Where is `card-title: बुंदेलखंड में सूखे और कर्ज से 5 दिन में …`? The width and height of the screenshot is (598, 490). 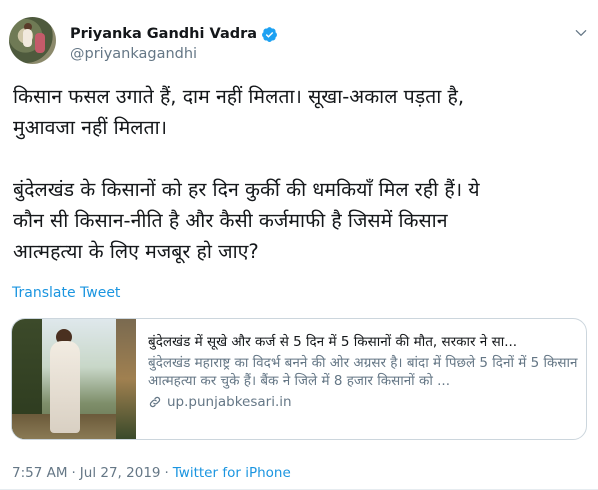 card-title: बुंदेलखंड में सूखे और कर्ज से 5 दिन में … is located at coordinates (333, 342).